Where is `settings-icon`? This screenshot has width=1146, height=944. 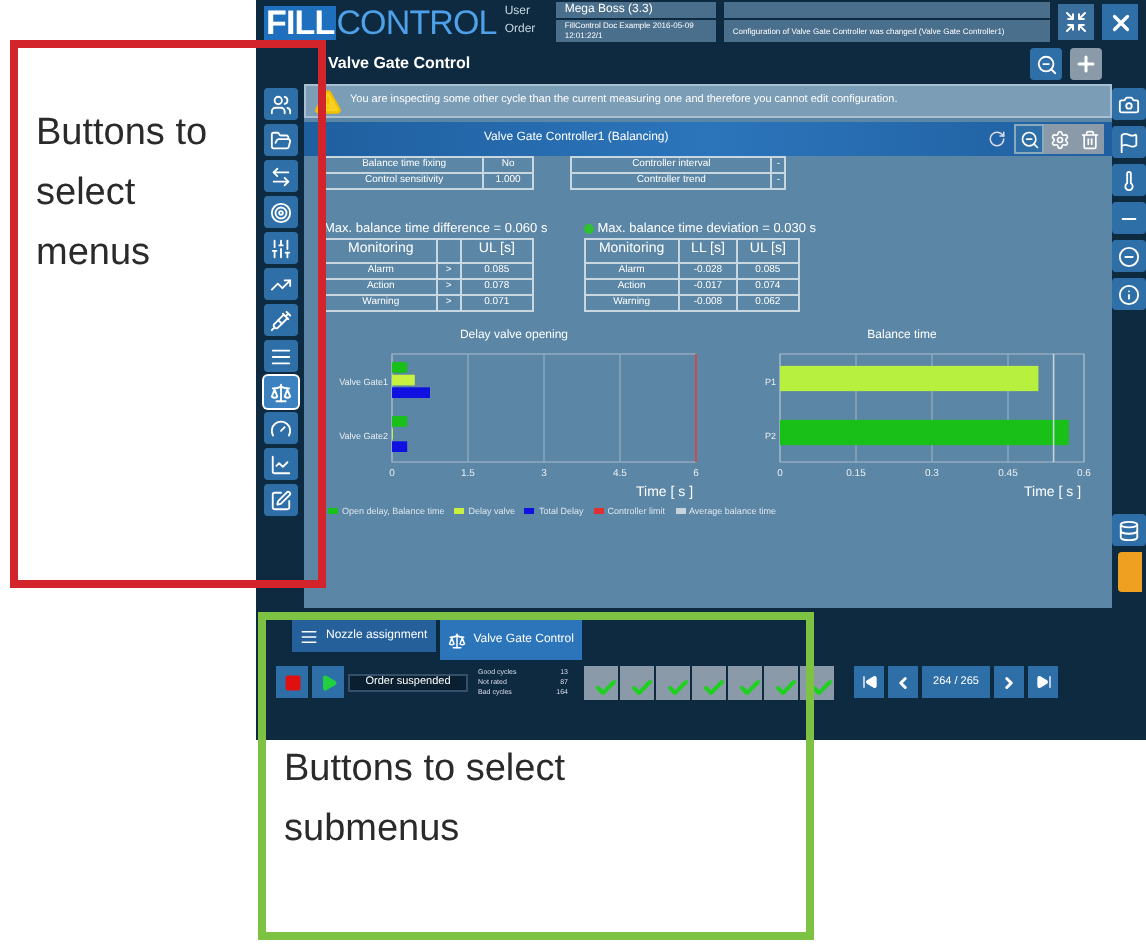 settings-icon is located at coordinates (1059, 139).